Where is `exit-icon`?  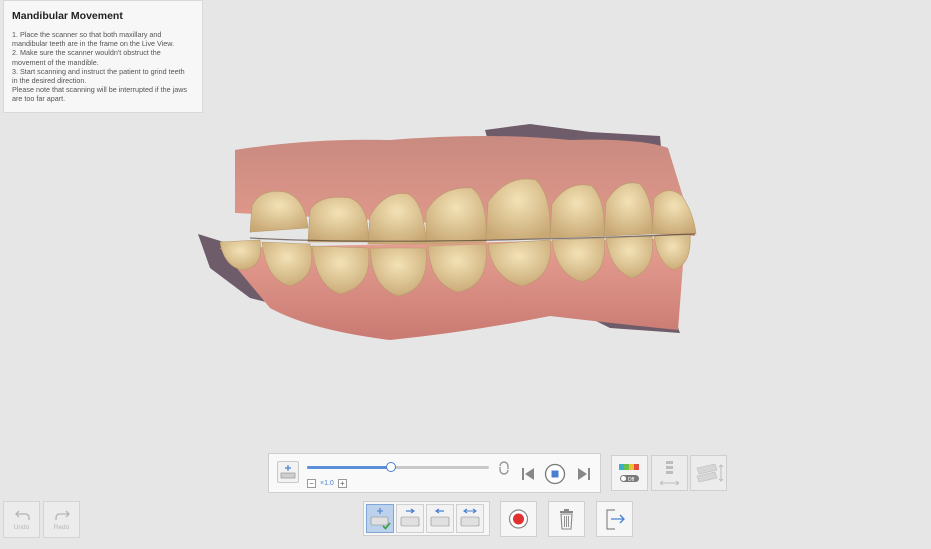 exit-icon is located at coordinates (615, 519).